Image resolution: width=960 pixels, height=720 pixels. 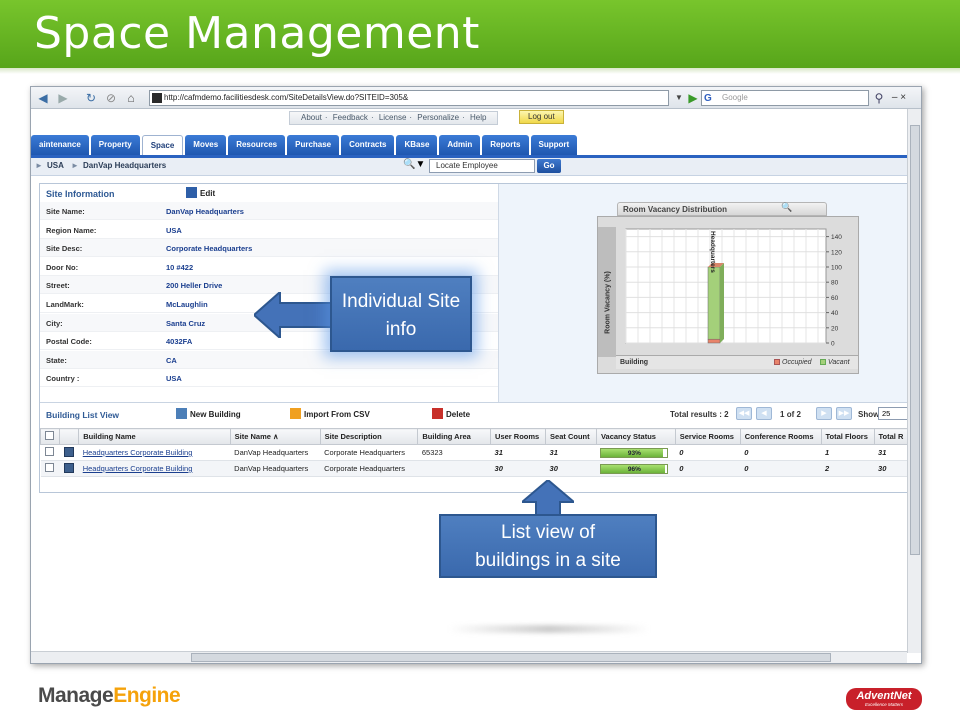 I want to click on locate-employee-input: Locate Employee, so click(x=482, y=166).